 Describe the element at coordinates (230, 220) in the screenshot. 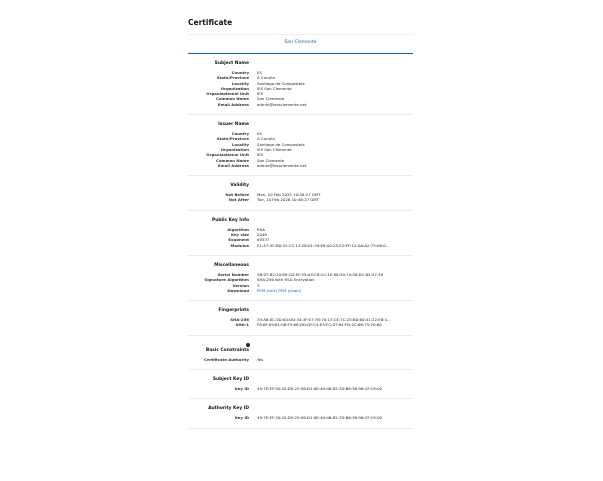

I see `section-title: Public Key Info` at that location.